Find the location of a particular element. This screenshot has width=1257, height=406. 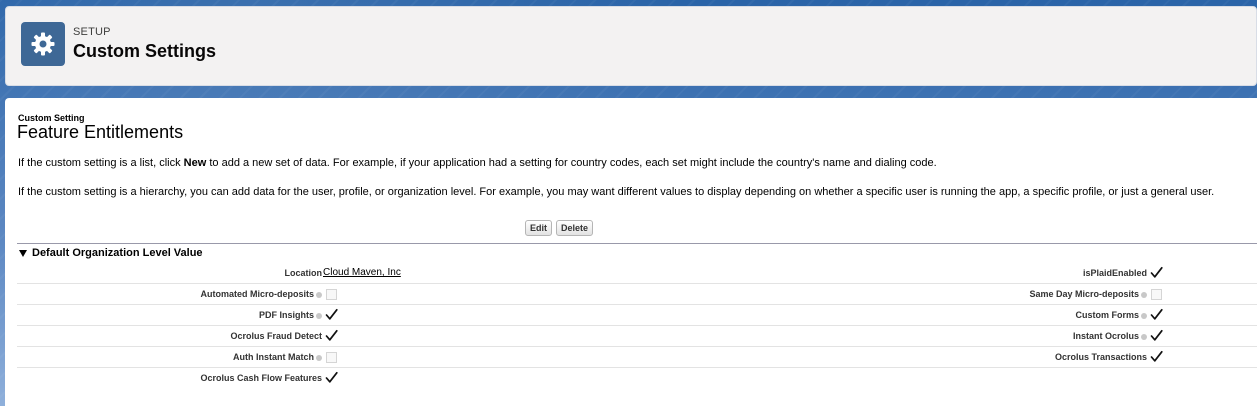

page-title: Custom Settings is located at coordinates (145, 51).